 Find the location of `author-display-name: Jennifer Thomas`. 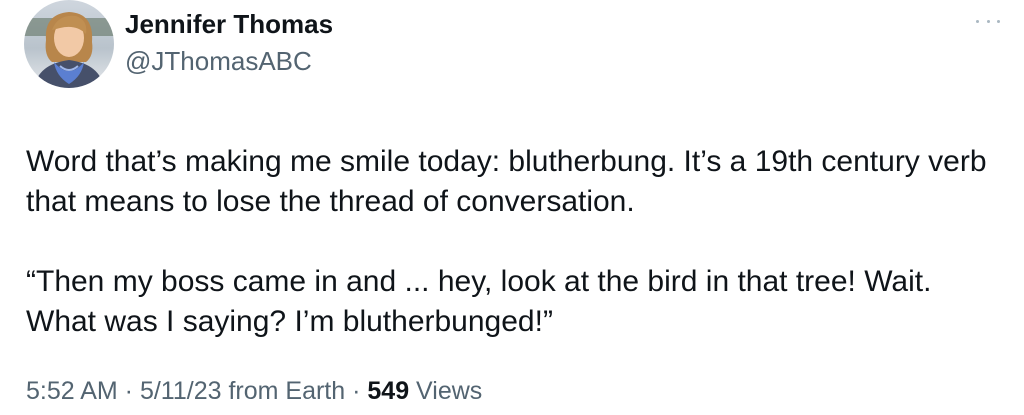

author-display-name: Jennifer Thomas is located at coordinates (229, 24).